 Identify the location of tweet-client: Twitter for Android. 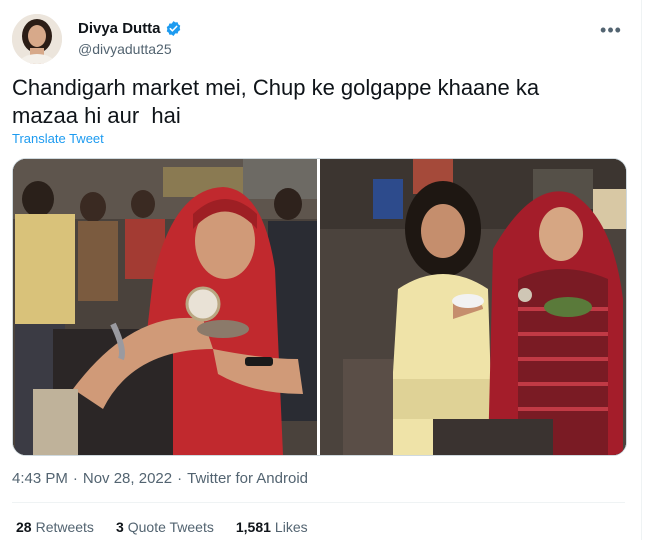
(247, 478).